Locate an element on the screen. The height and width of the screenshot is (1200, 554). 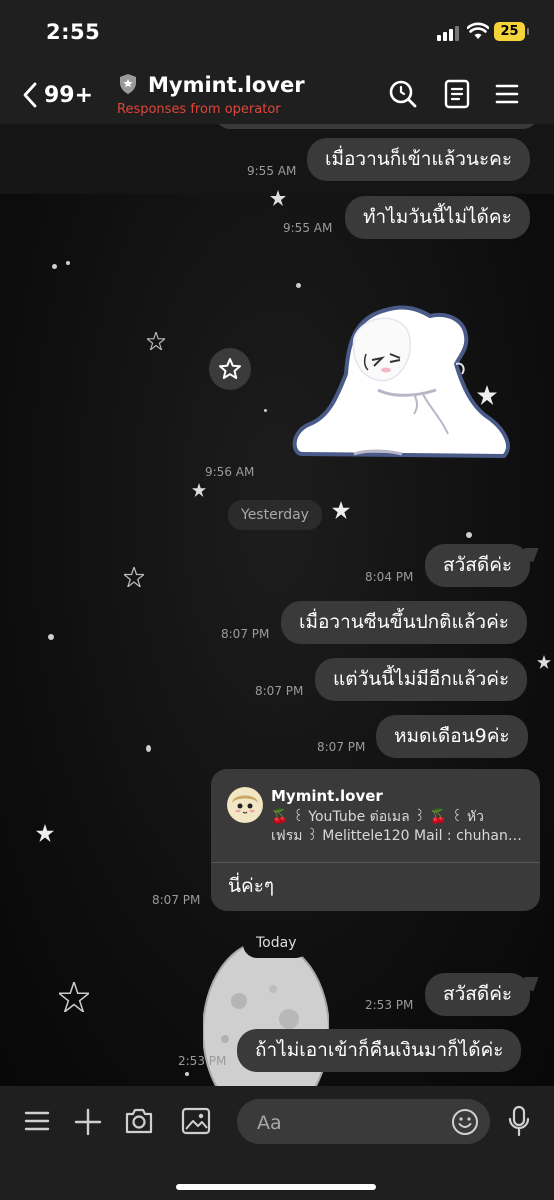
divider is located at coordinates (375, 862).